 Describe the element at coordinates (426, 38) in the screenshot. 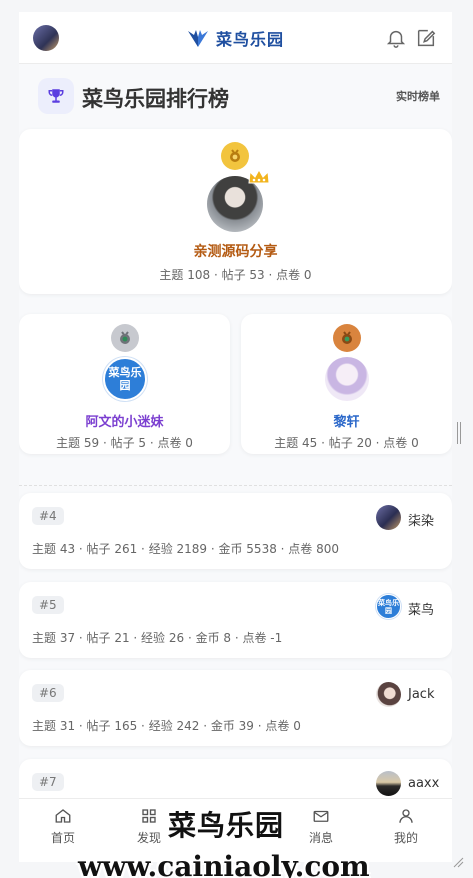

I see `edit-icon` at that location.